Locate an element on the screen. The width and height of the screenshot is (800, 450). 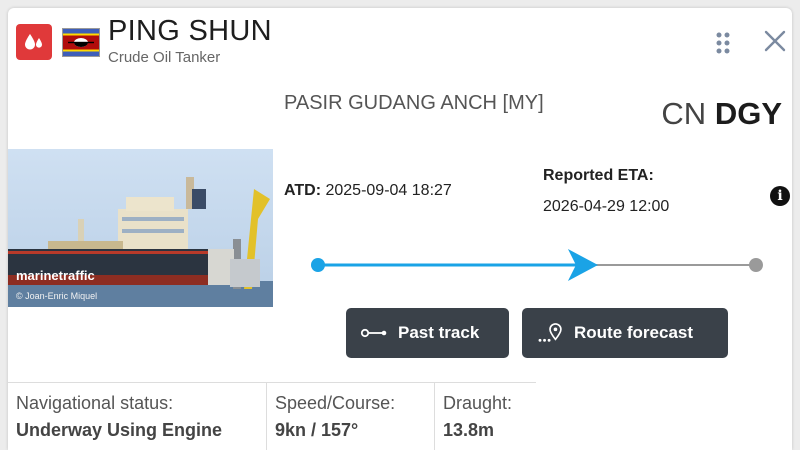
locode-port: DGY is located at coordinates (748, 113).